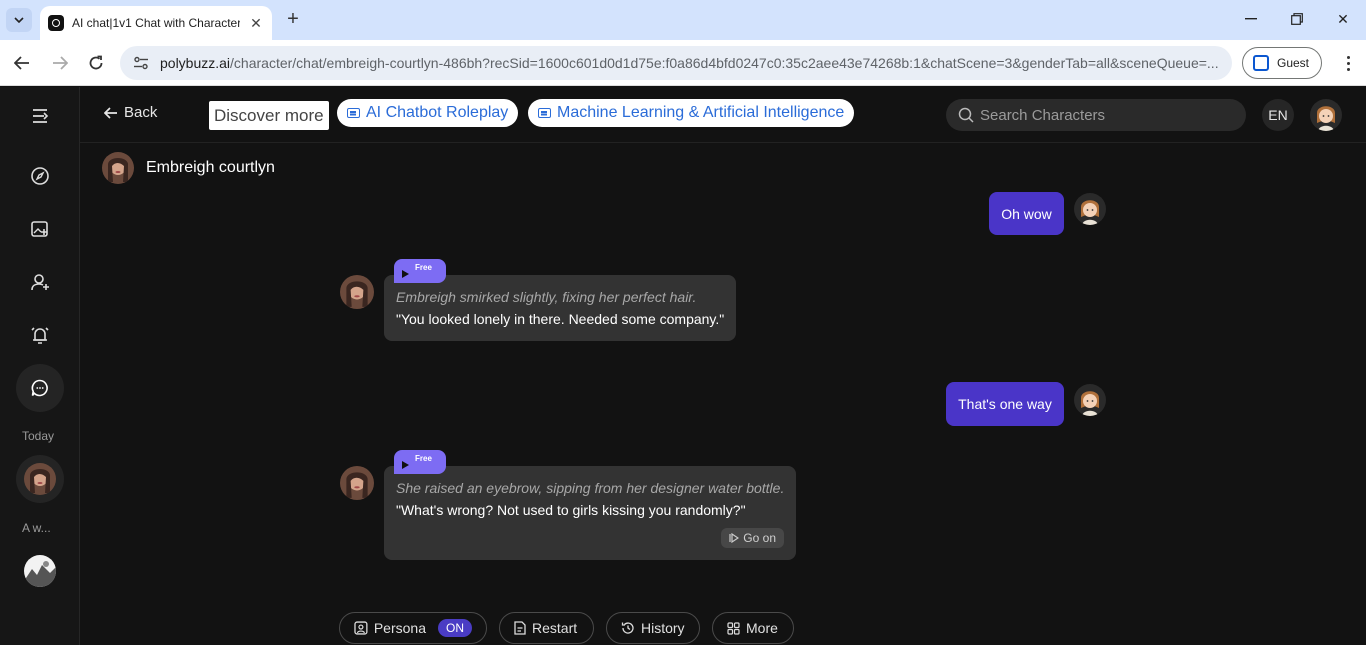 The height and width of the screenshot is (645, 1366). What do you see at coordinates (269, 115) in the screenshot?
I see `discover-more-button: Discover more` at bounding box center [269, 115].